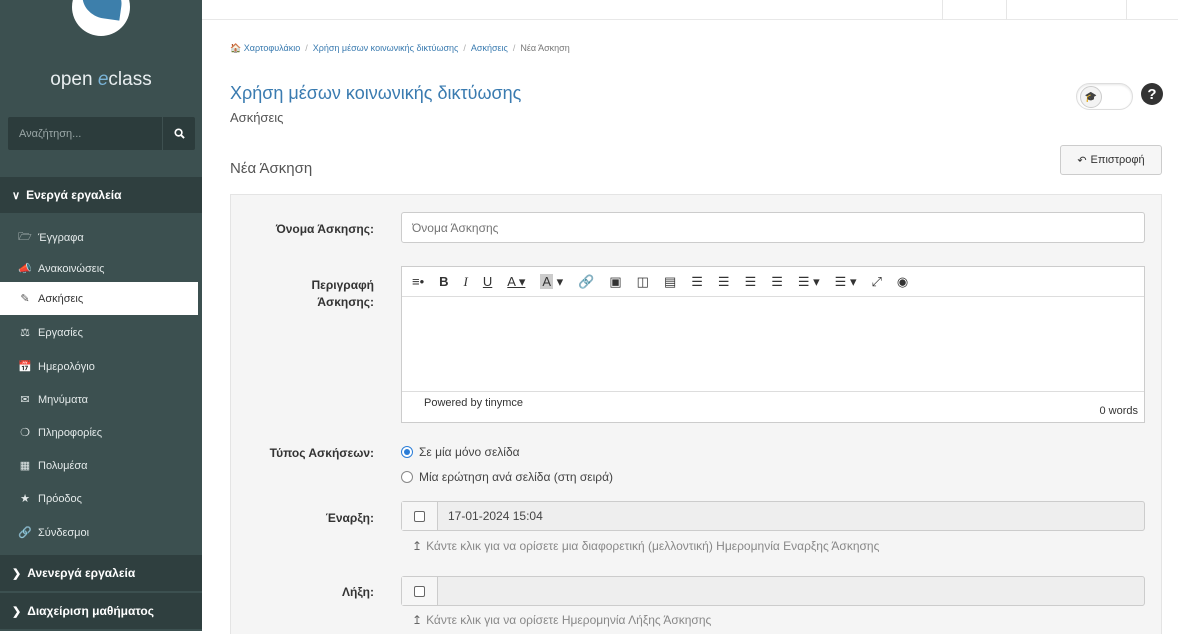 The height and width of the screenshot is (634, 1178). I want to click on type-option-one-per-page: Μία ερώτηση ανά σελίδα (στη σειρά), so click(507, 477).